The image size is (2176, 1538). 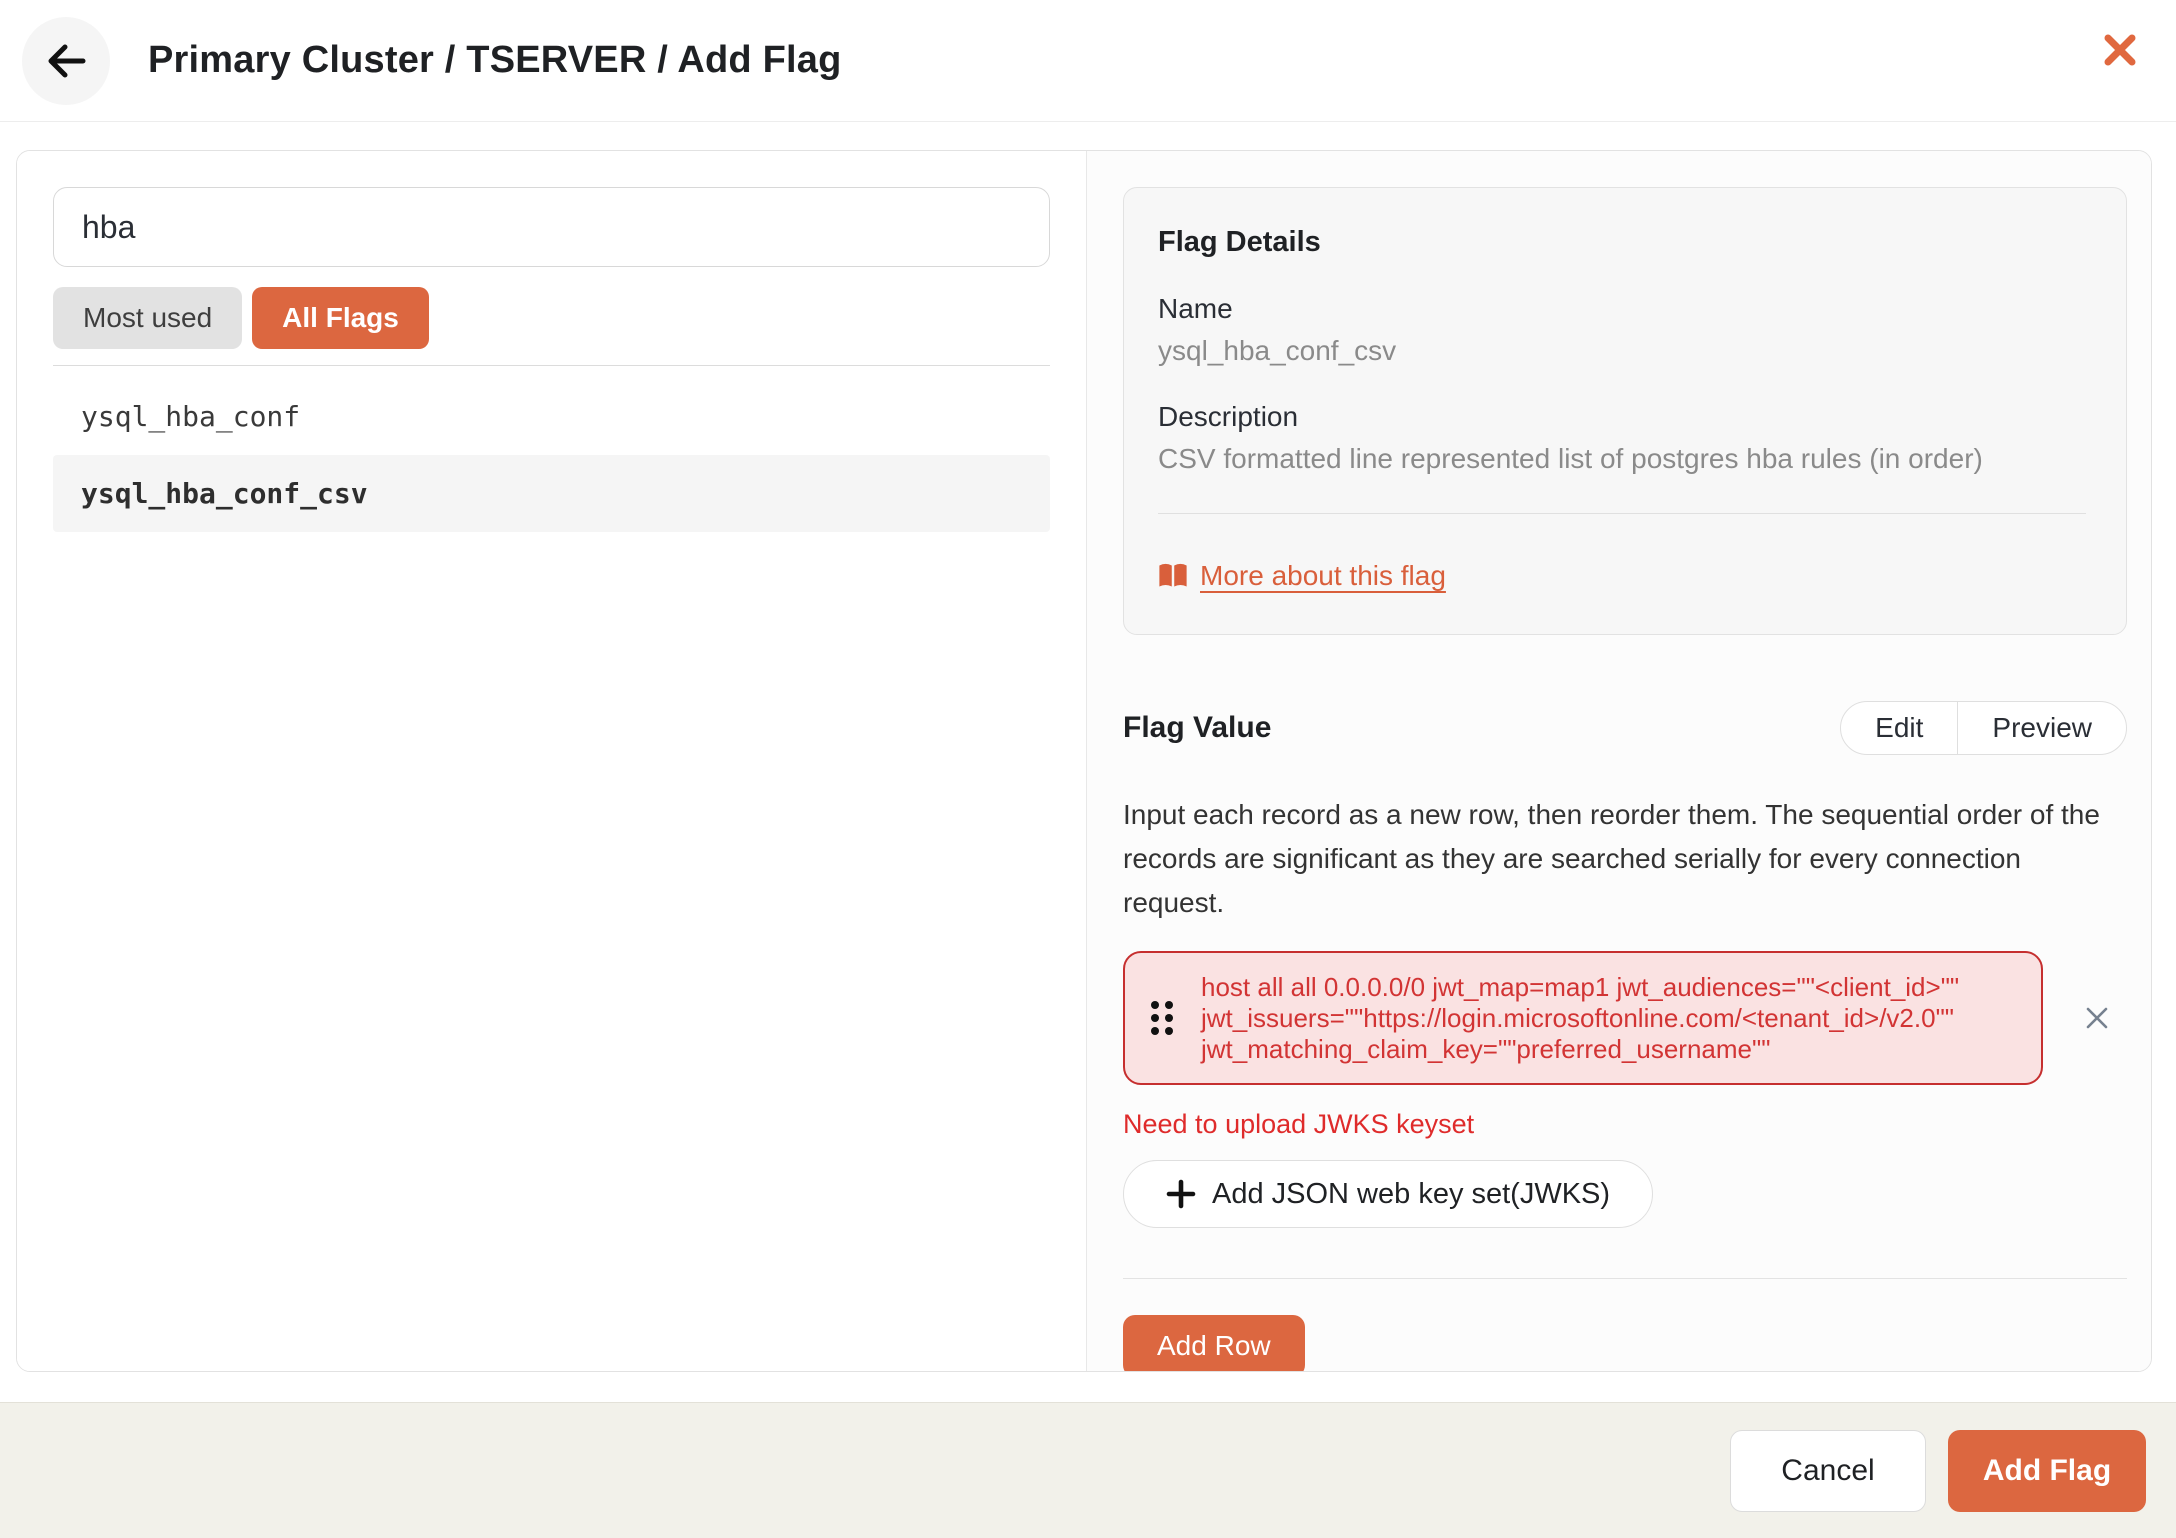 What do you see at coordinates (2047, 1470) in the screenshot?
I see `add-flag-button: Add Flag` at bounding box center [2047, 1470].